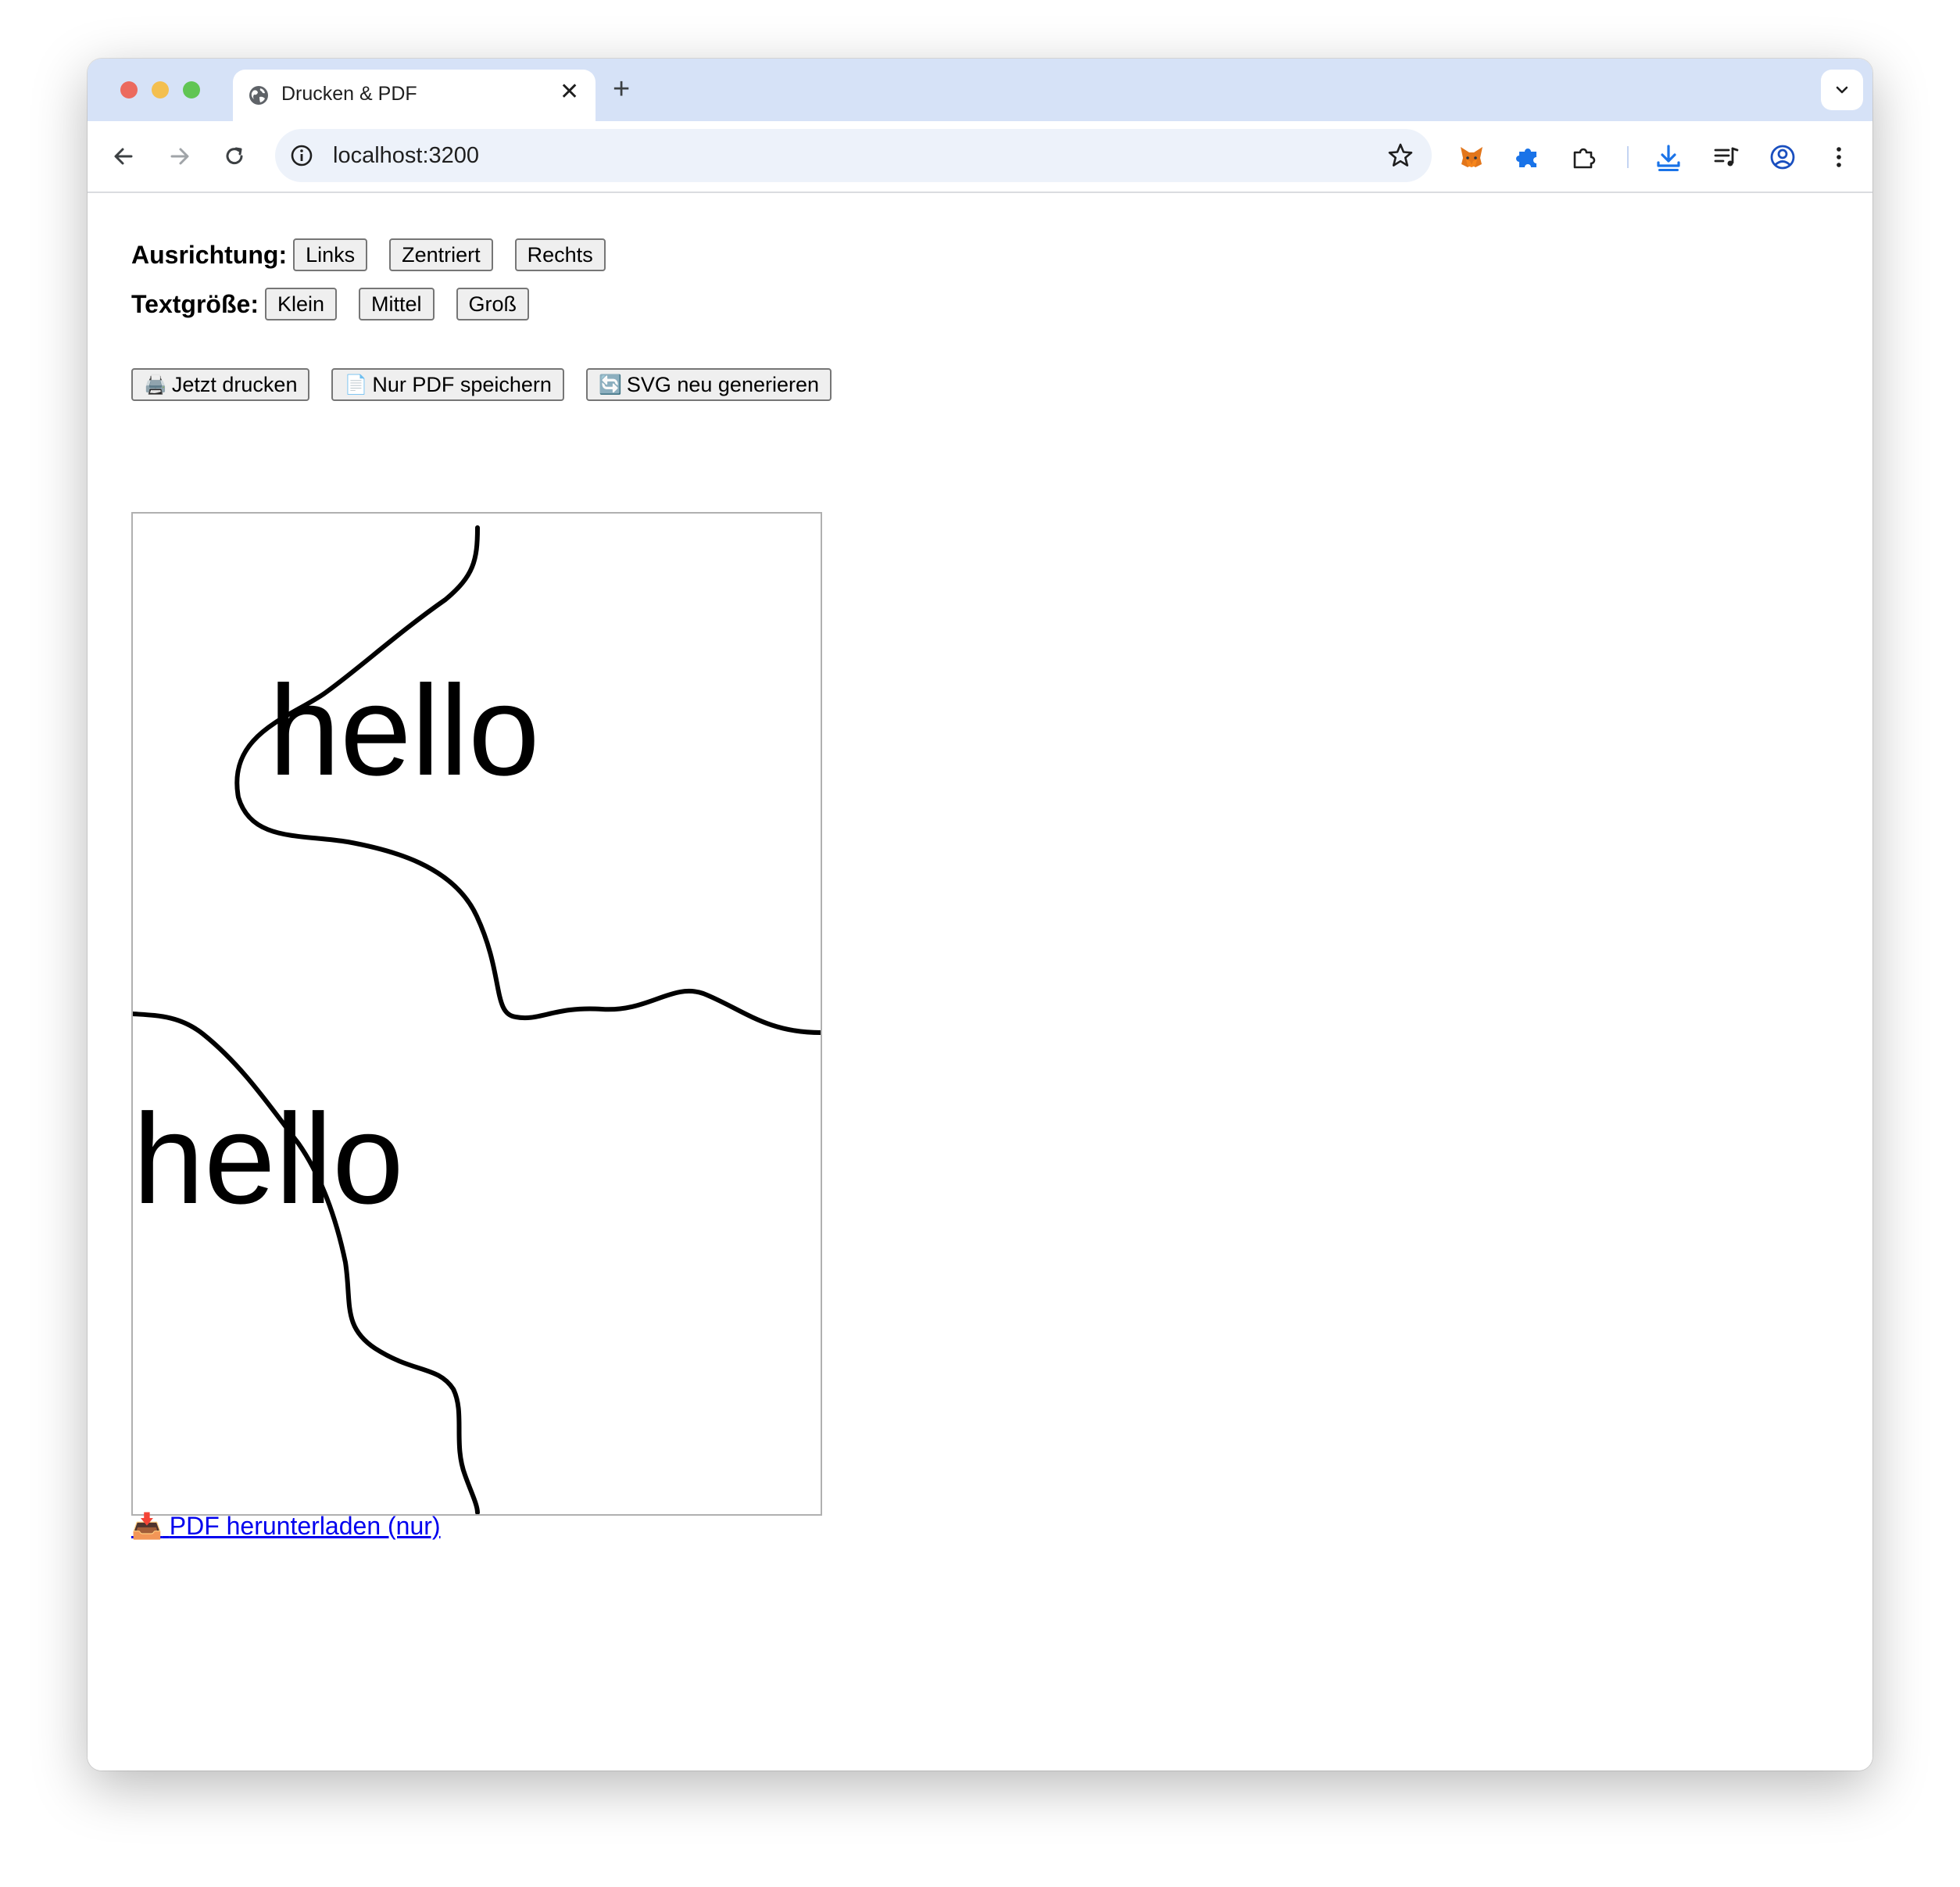  What do you see at coordinates (569, 92) in the screenshot?
I see `close-tab-icon: ✕` at bounding box center [569, 92].